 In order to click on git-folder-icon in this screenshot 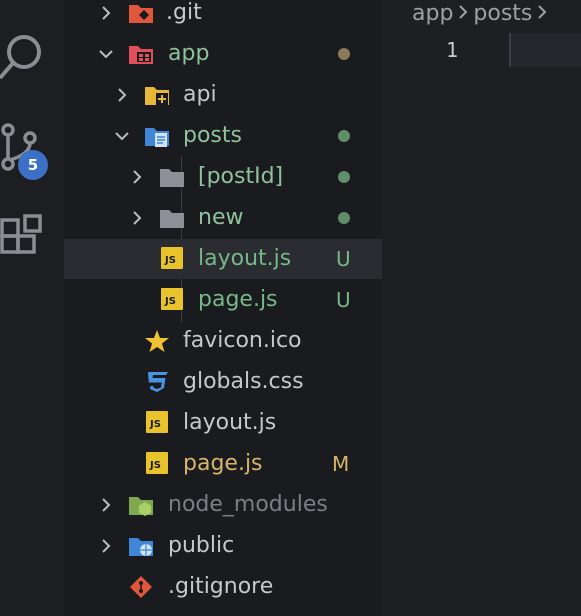, I will do `click(141, 14)`.